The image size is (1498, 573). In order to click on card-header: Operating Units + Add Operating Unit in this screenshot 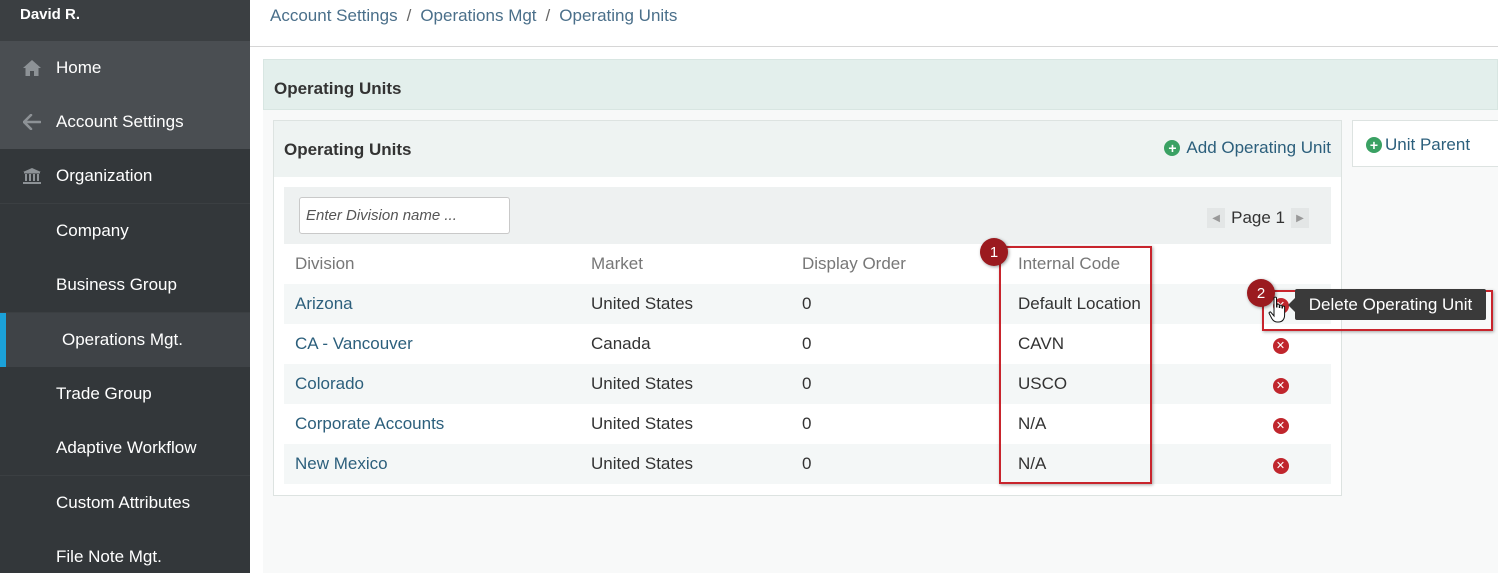, I will do `click(807, 149)`.